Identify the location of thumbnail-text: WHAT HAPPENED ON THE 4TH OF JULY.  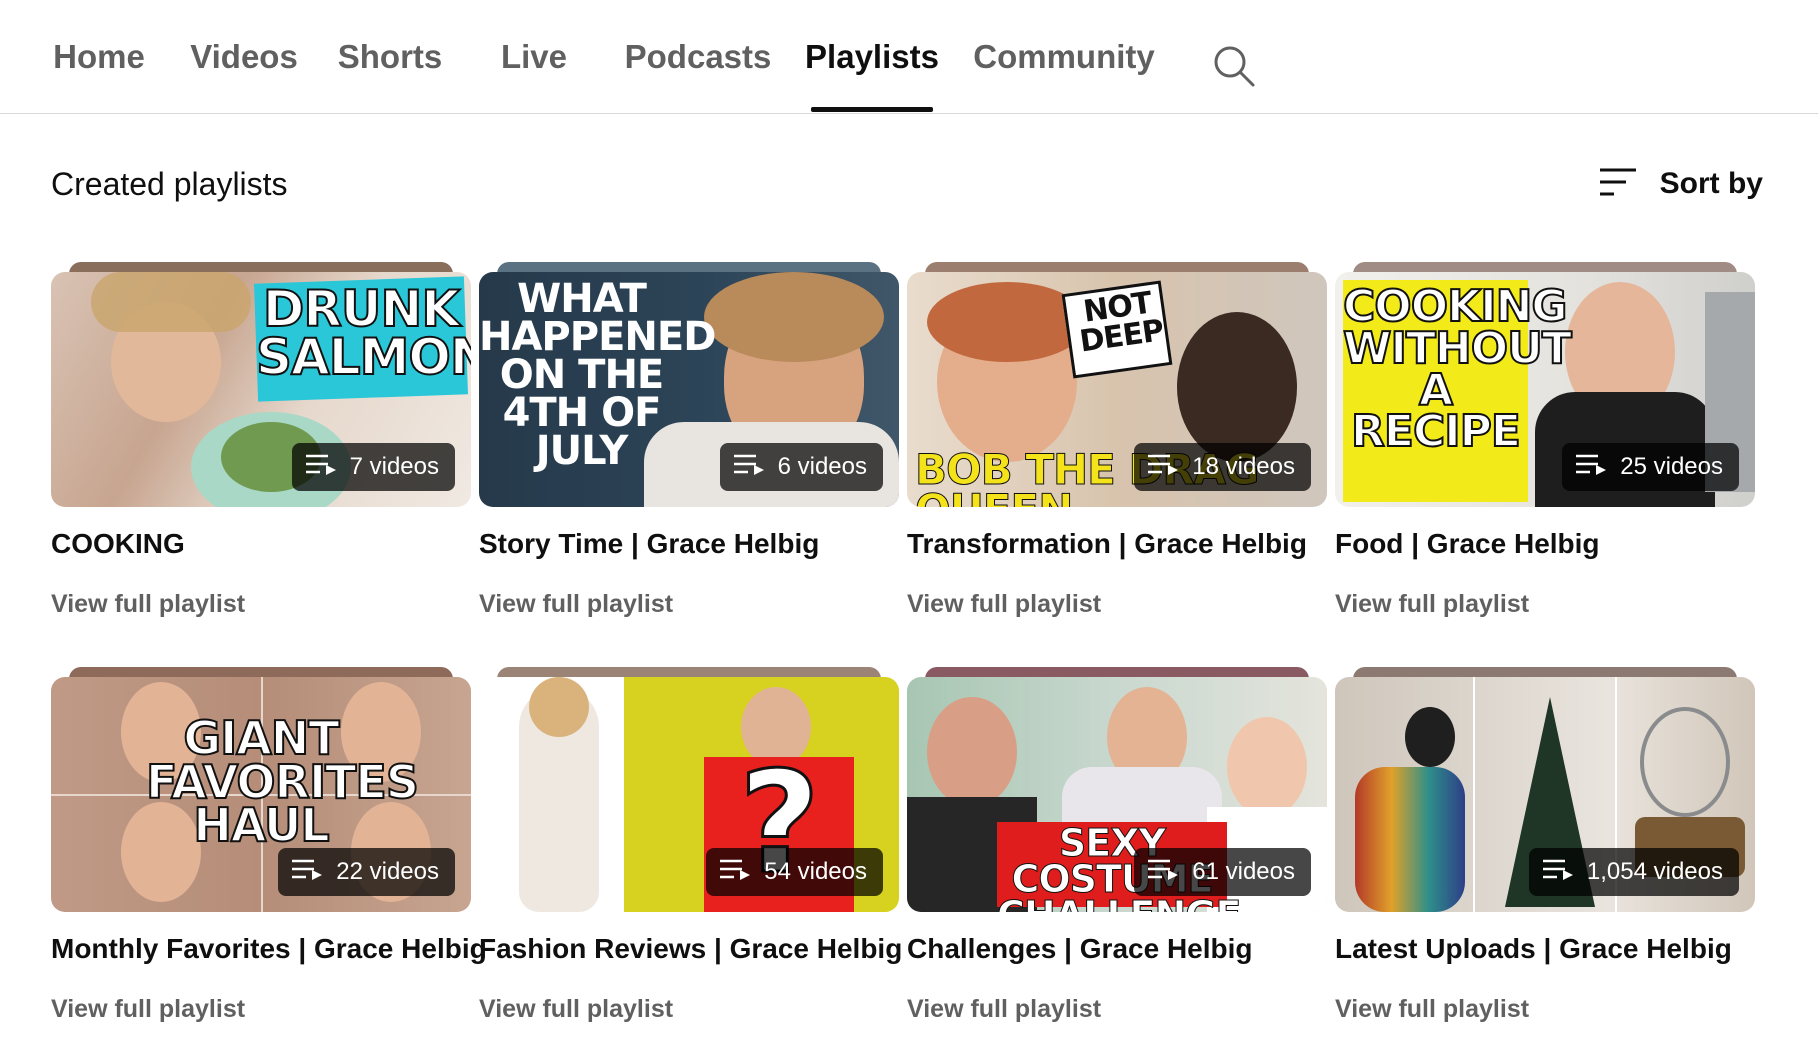
(597, 375).